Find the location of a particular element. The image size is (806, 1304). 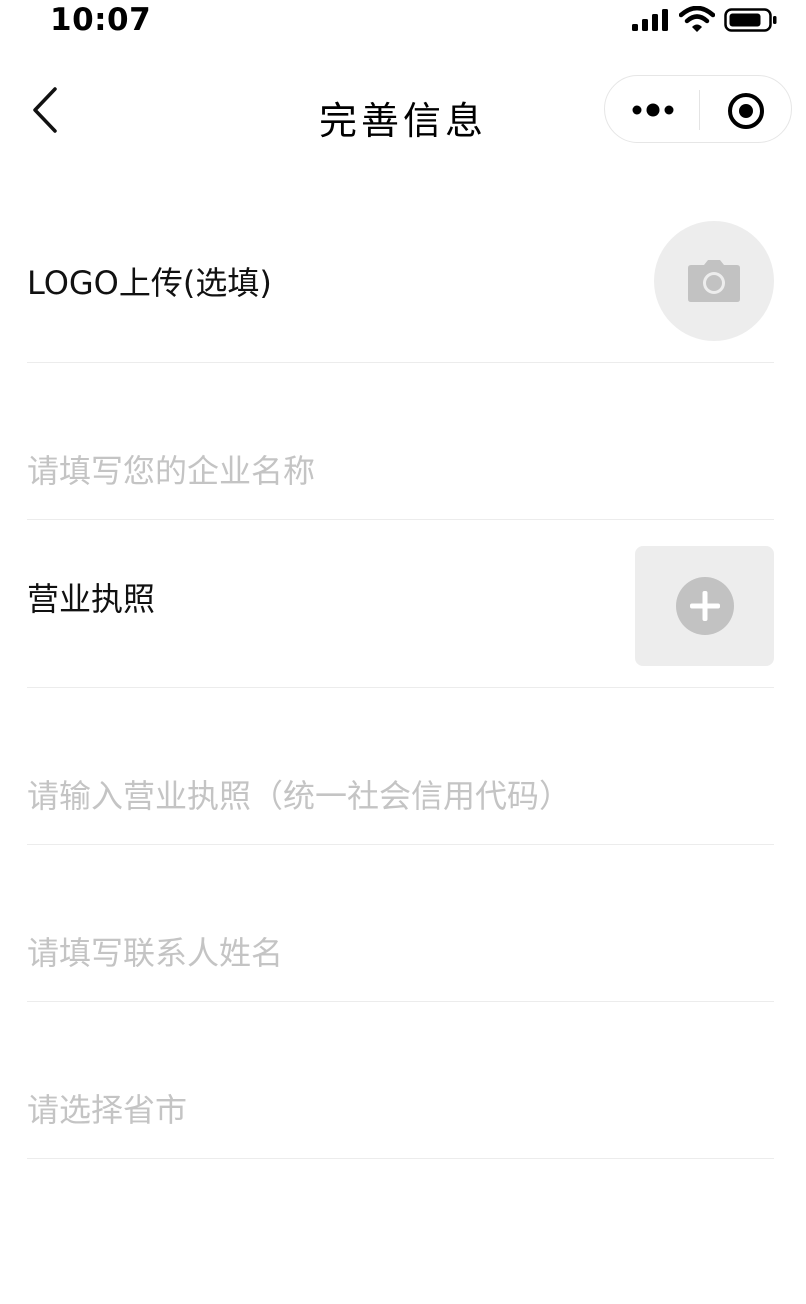

capsule-divider is located at coordinates (699, 110).